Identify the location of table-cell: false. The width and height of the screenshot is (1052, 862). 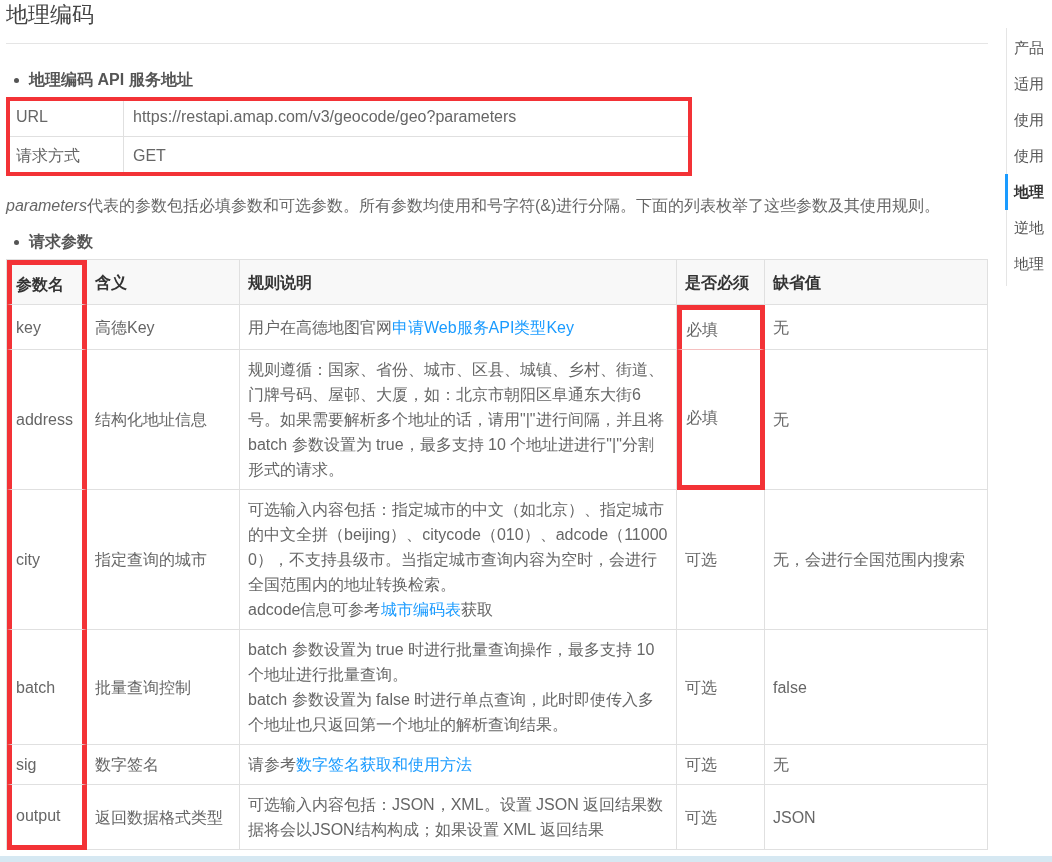
(876, 687).